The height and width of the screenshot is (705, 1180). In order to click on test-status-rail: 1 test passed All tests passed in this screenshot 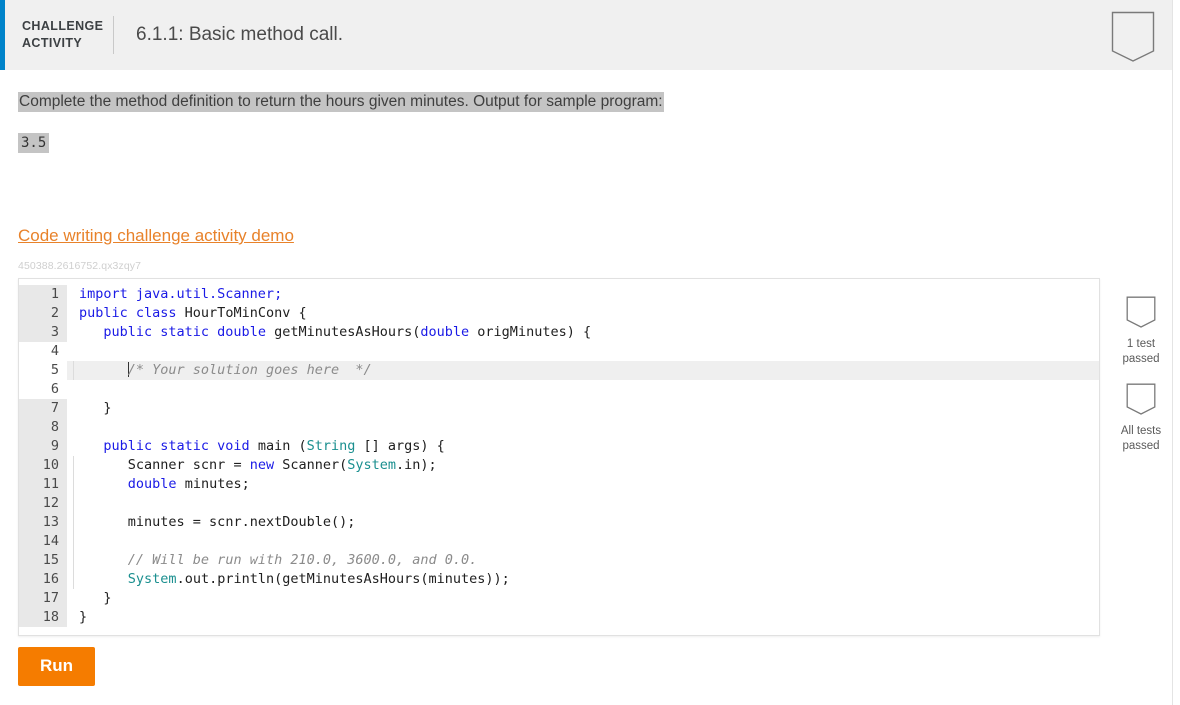, I will do `click(1141, 383)`.